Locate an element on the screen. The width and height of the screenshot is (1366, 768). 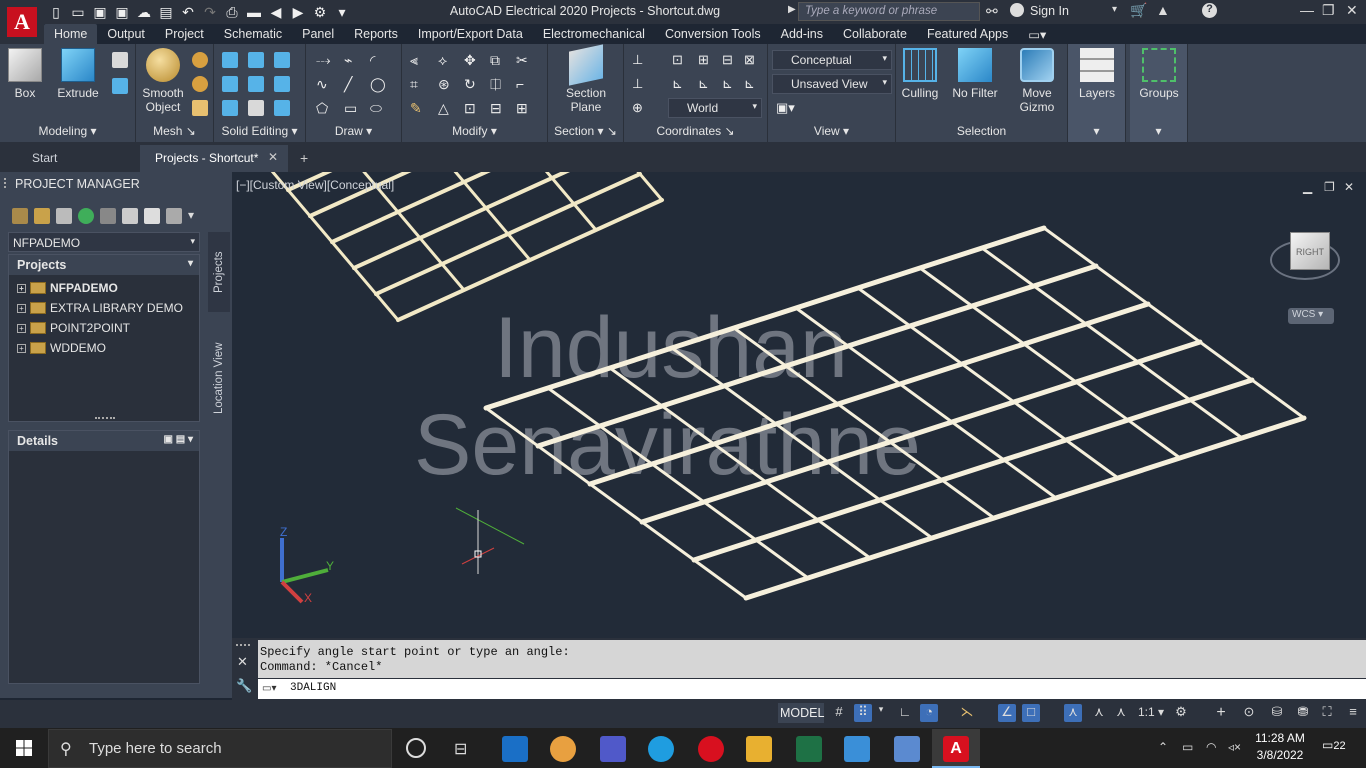
mirror-icon: ⫷ is located at coordinates (414, 60).